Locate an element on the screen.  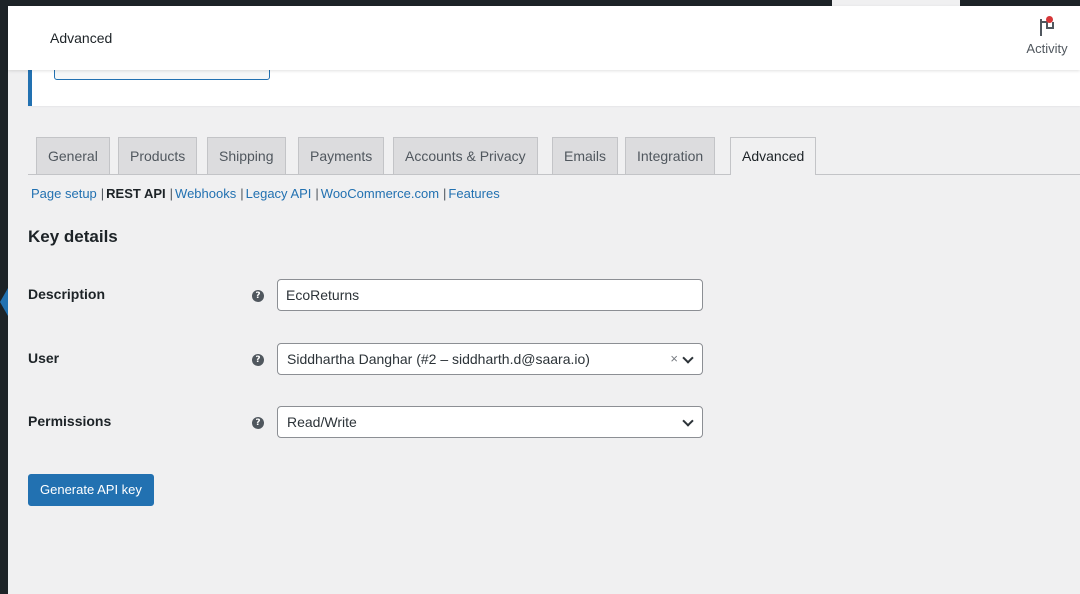
subnav-webhooks: Webhooks is located at coordinates (205, 193).